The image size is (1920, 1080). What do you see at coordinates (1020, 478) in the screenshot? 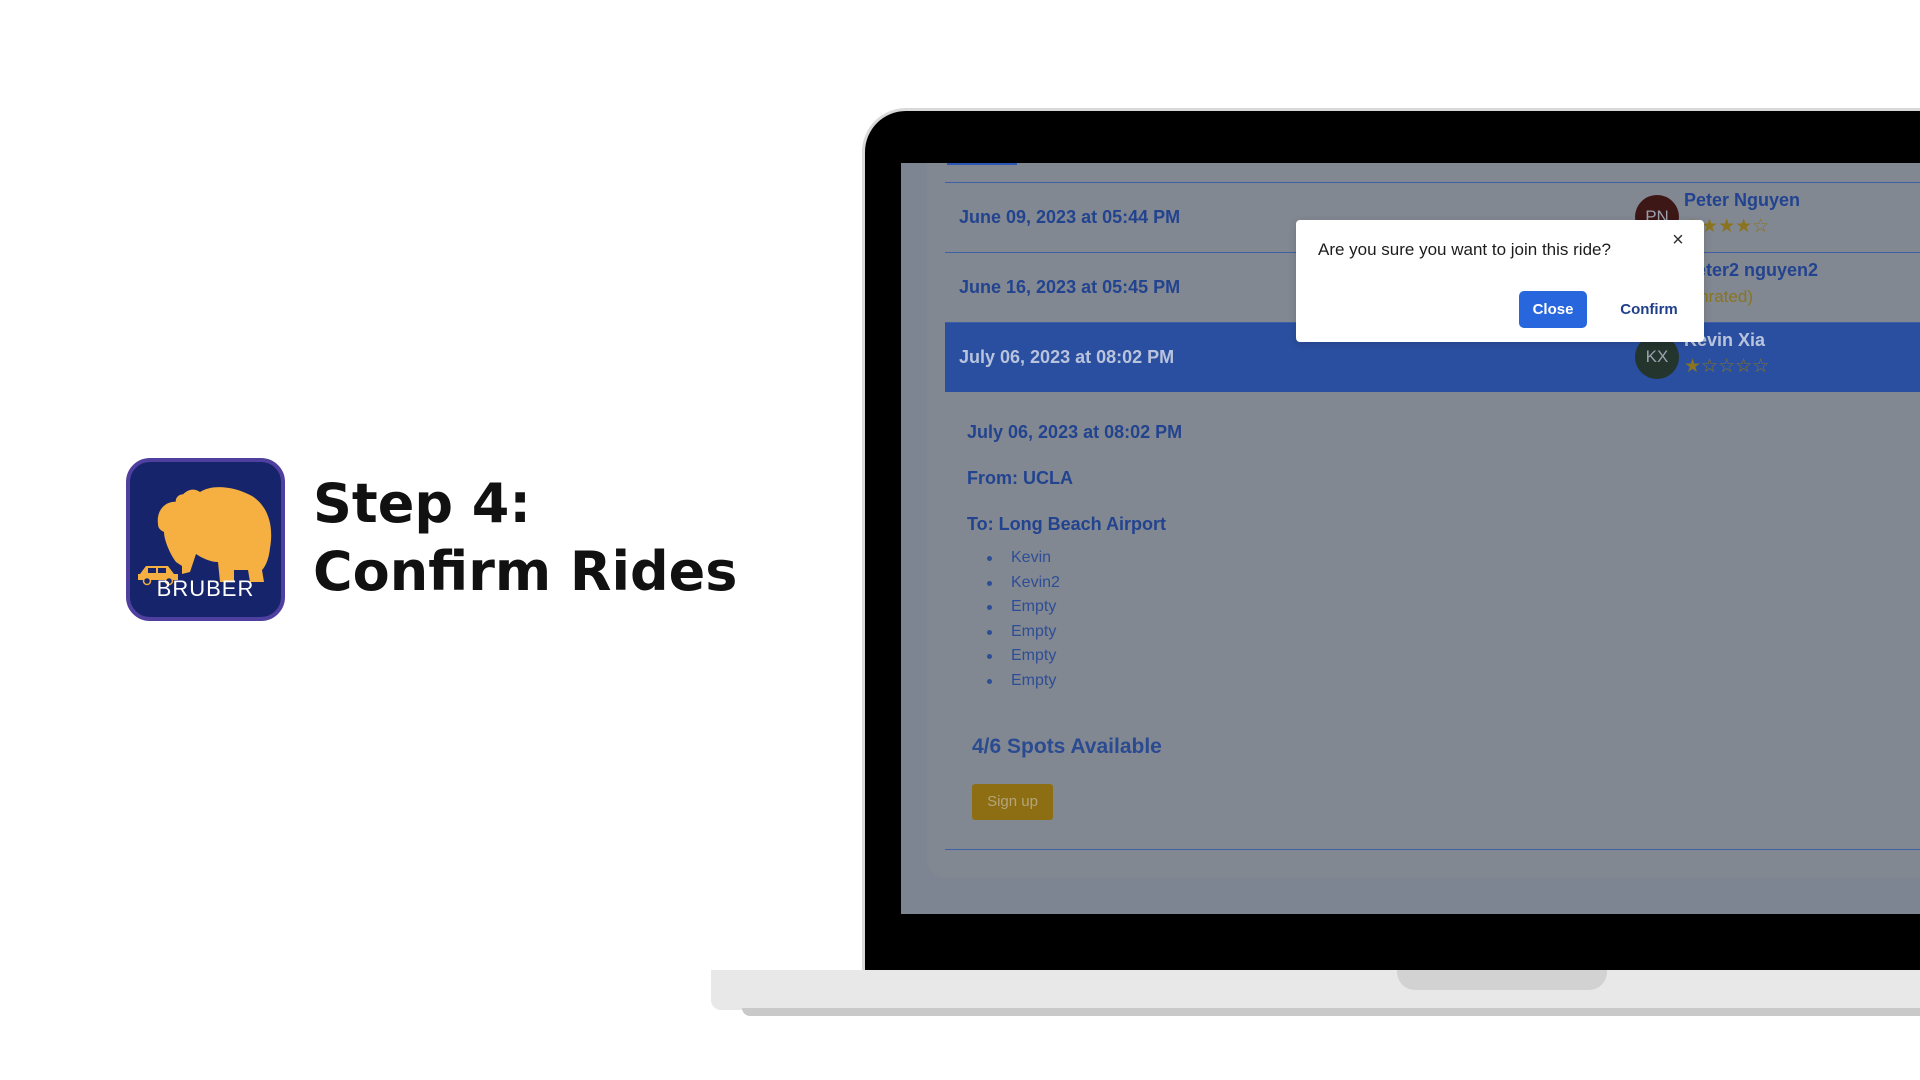
I see `detail-from: From: UCLA` at bounding box center [1020, 478].